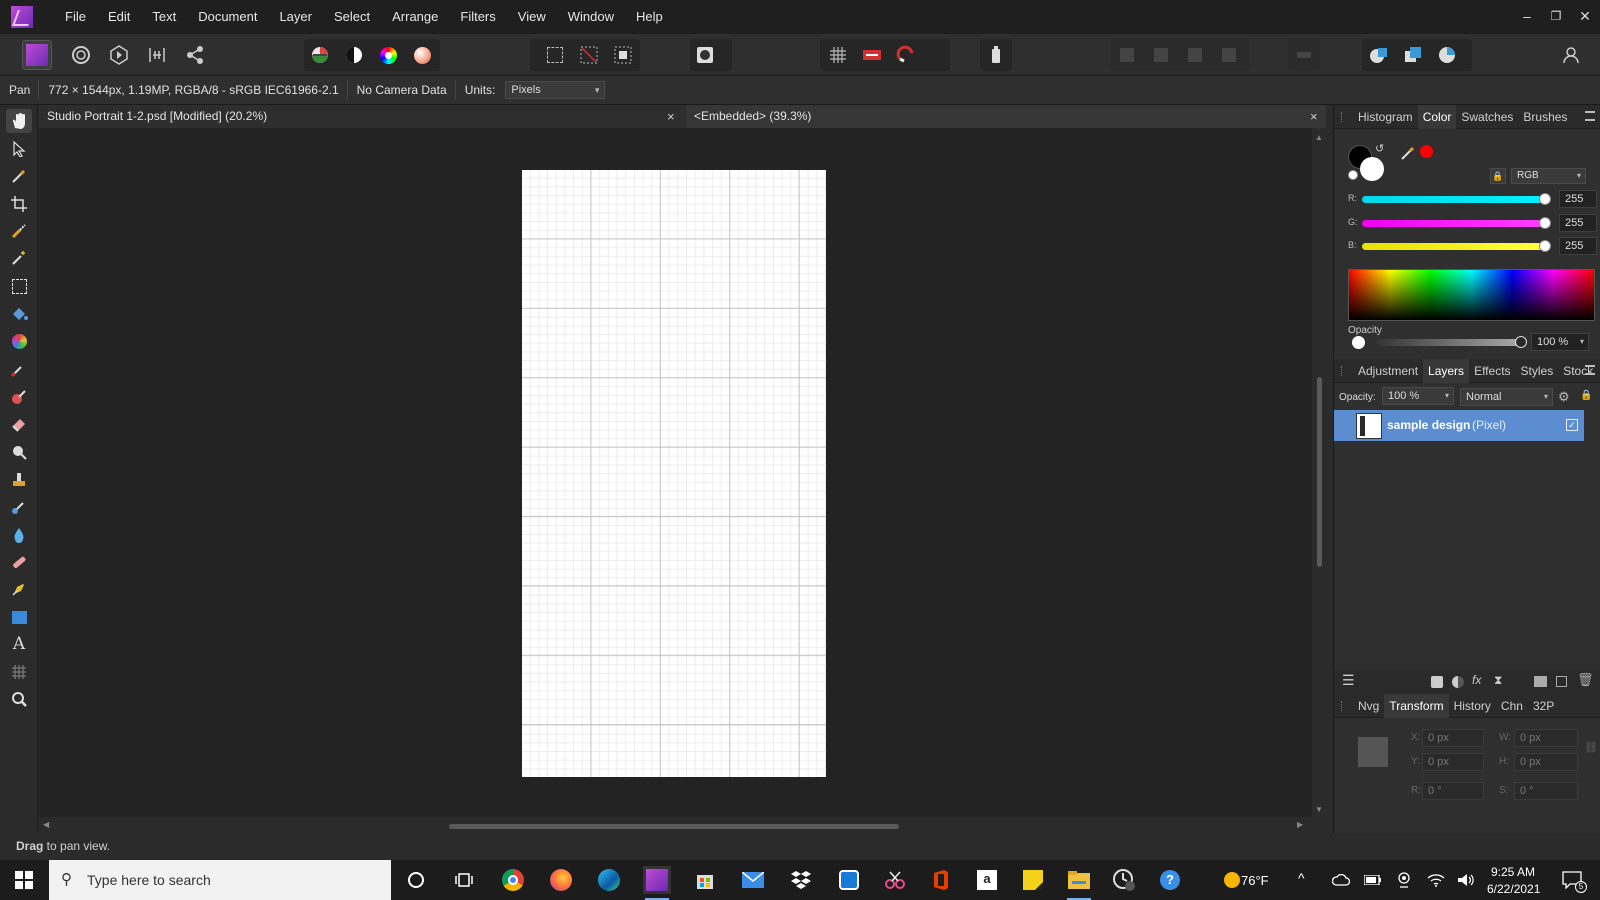  What do you see at coordinates (1161, 55) in the screenshot?
I see `move-back-icon` at bounding box center [1161, 55].